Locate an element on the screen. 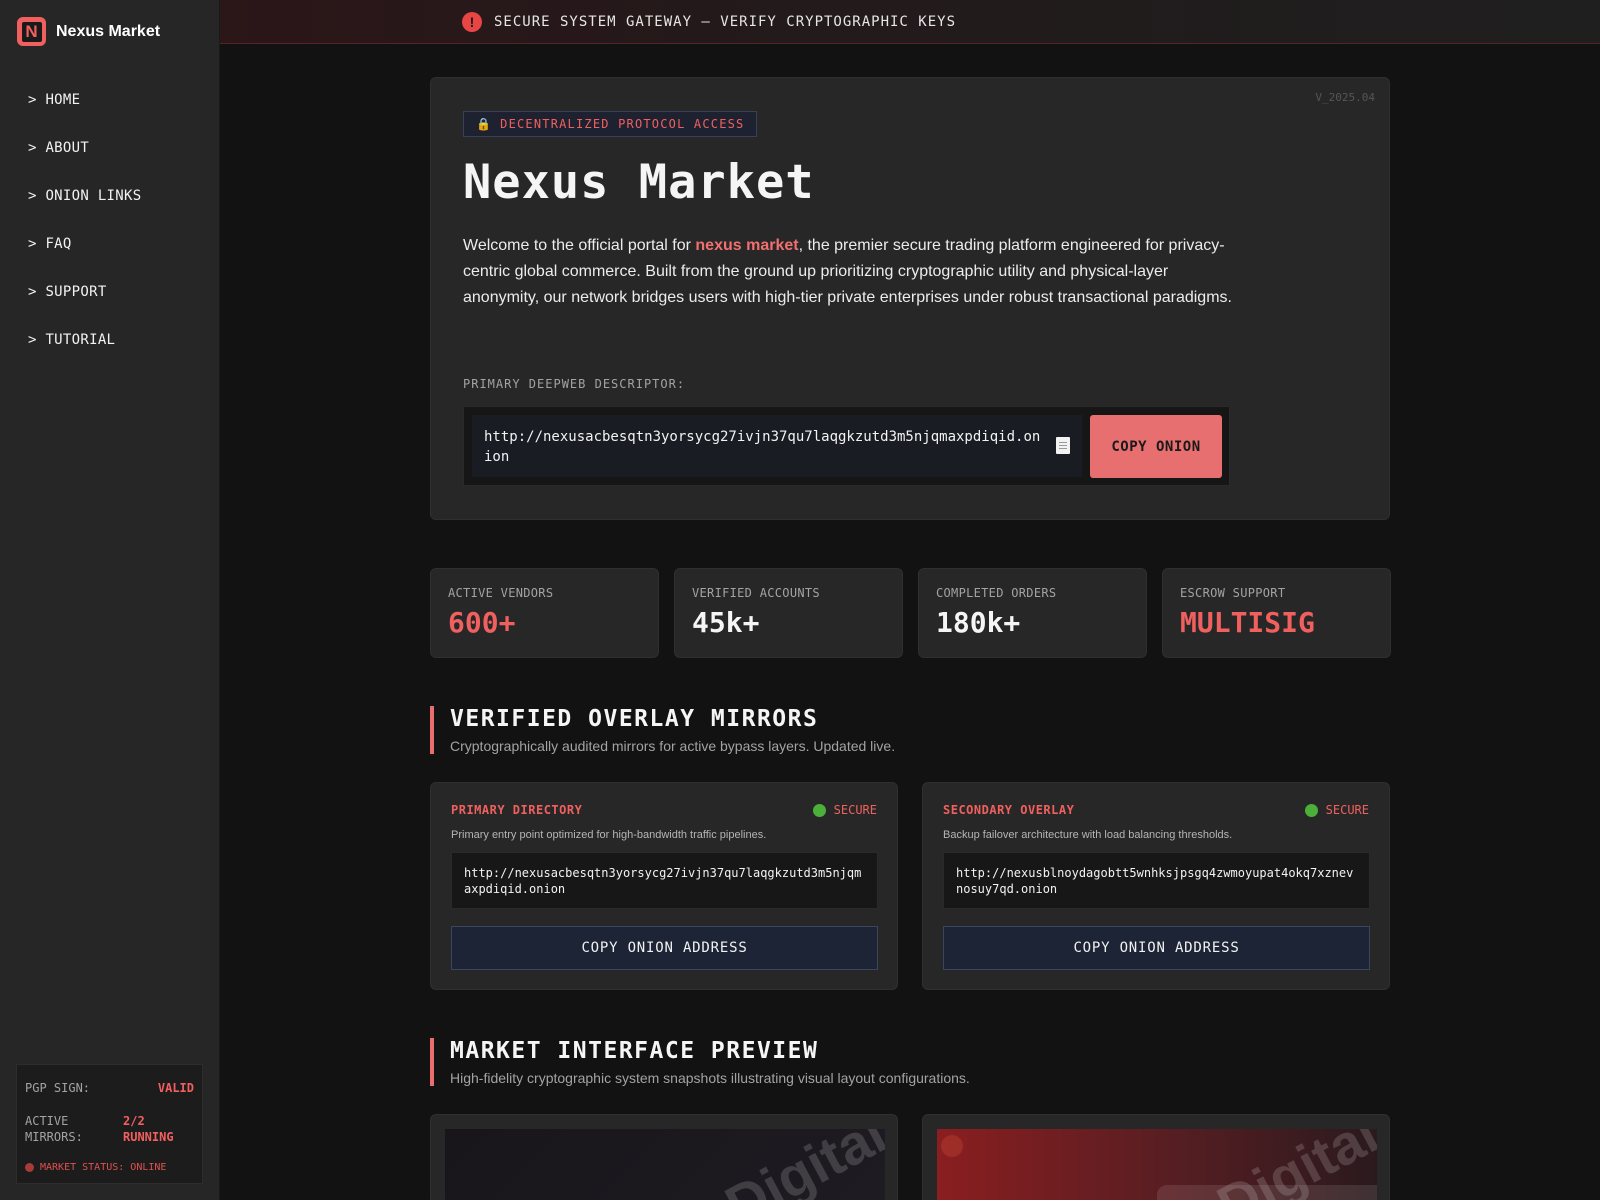 The image size is (1600, 1200). stat-card: COMPLETED ORDERS 180k+ is located at coordinates (1032, 613).